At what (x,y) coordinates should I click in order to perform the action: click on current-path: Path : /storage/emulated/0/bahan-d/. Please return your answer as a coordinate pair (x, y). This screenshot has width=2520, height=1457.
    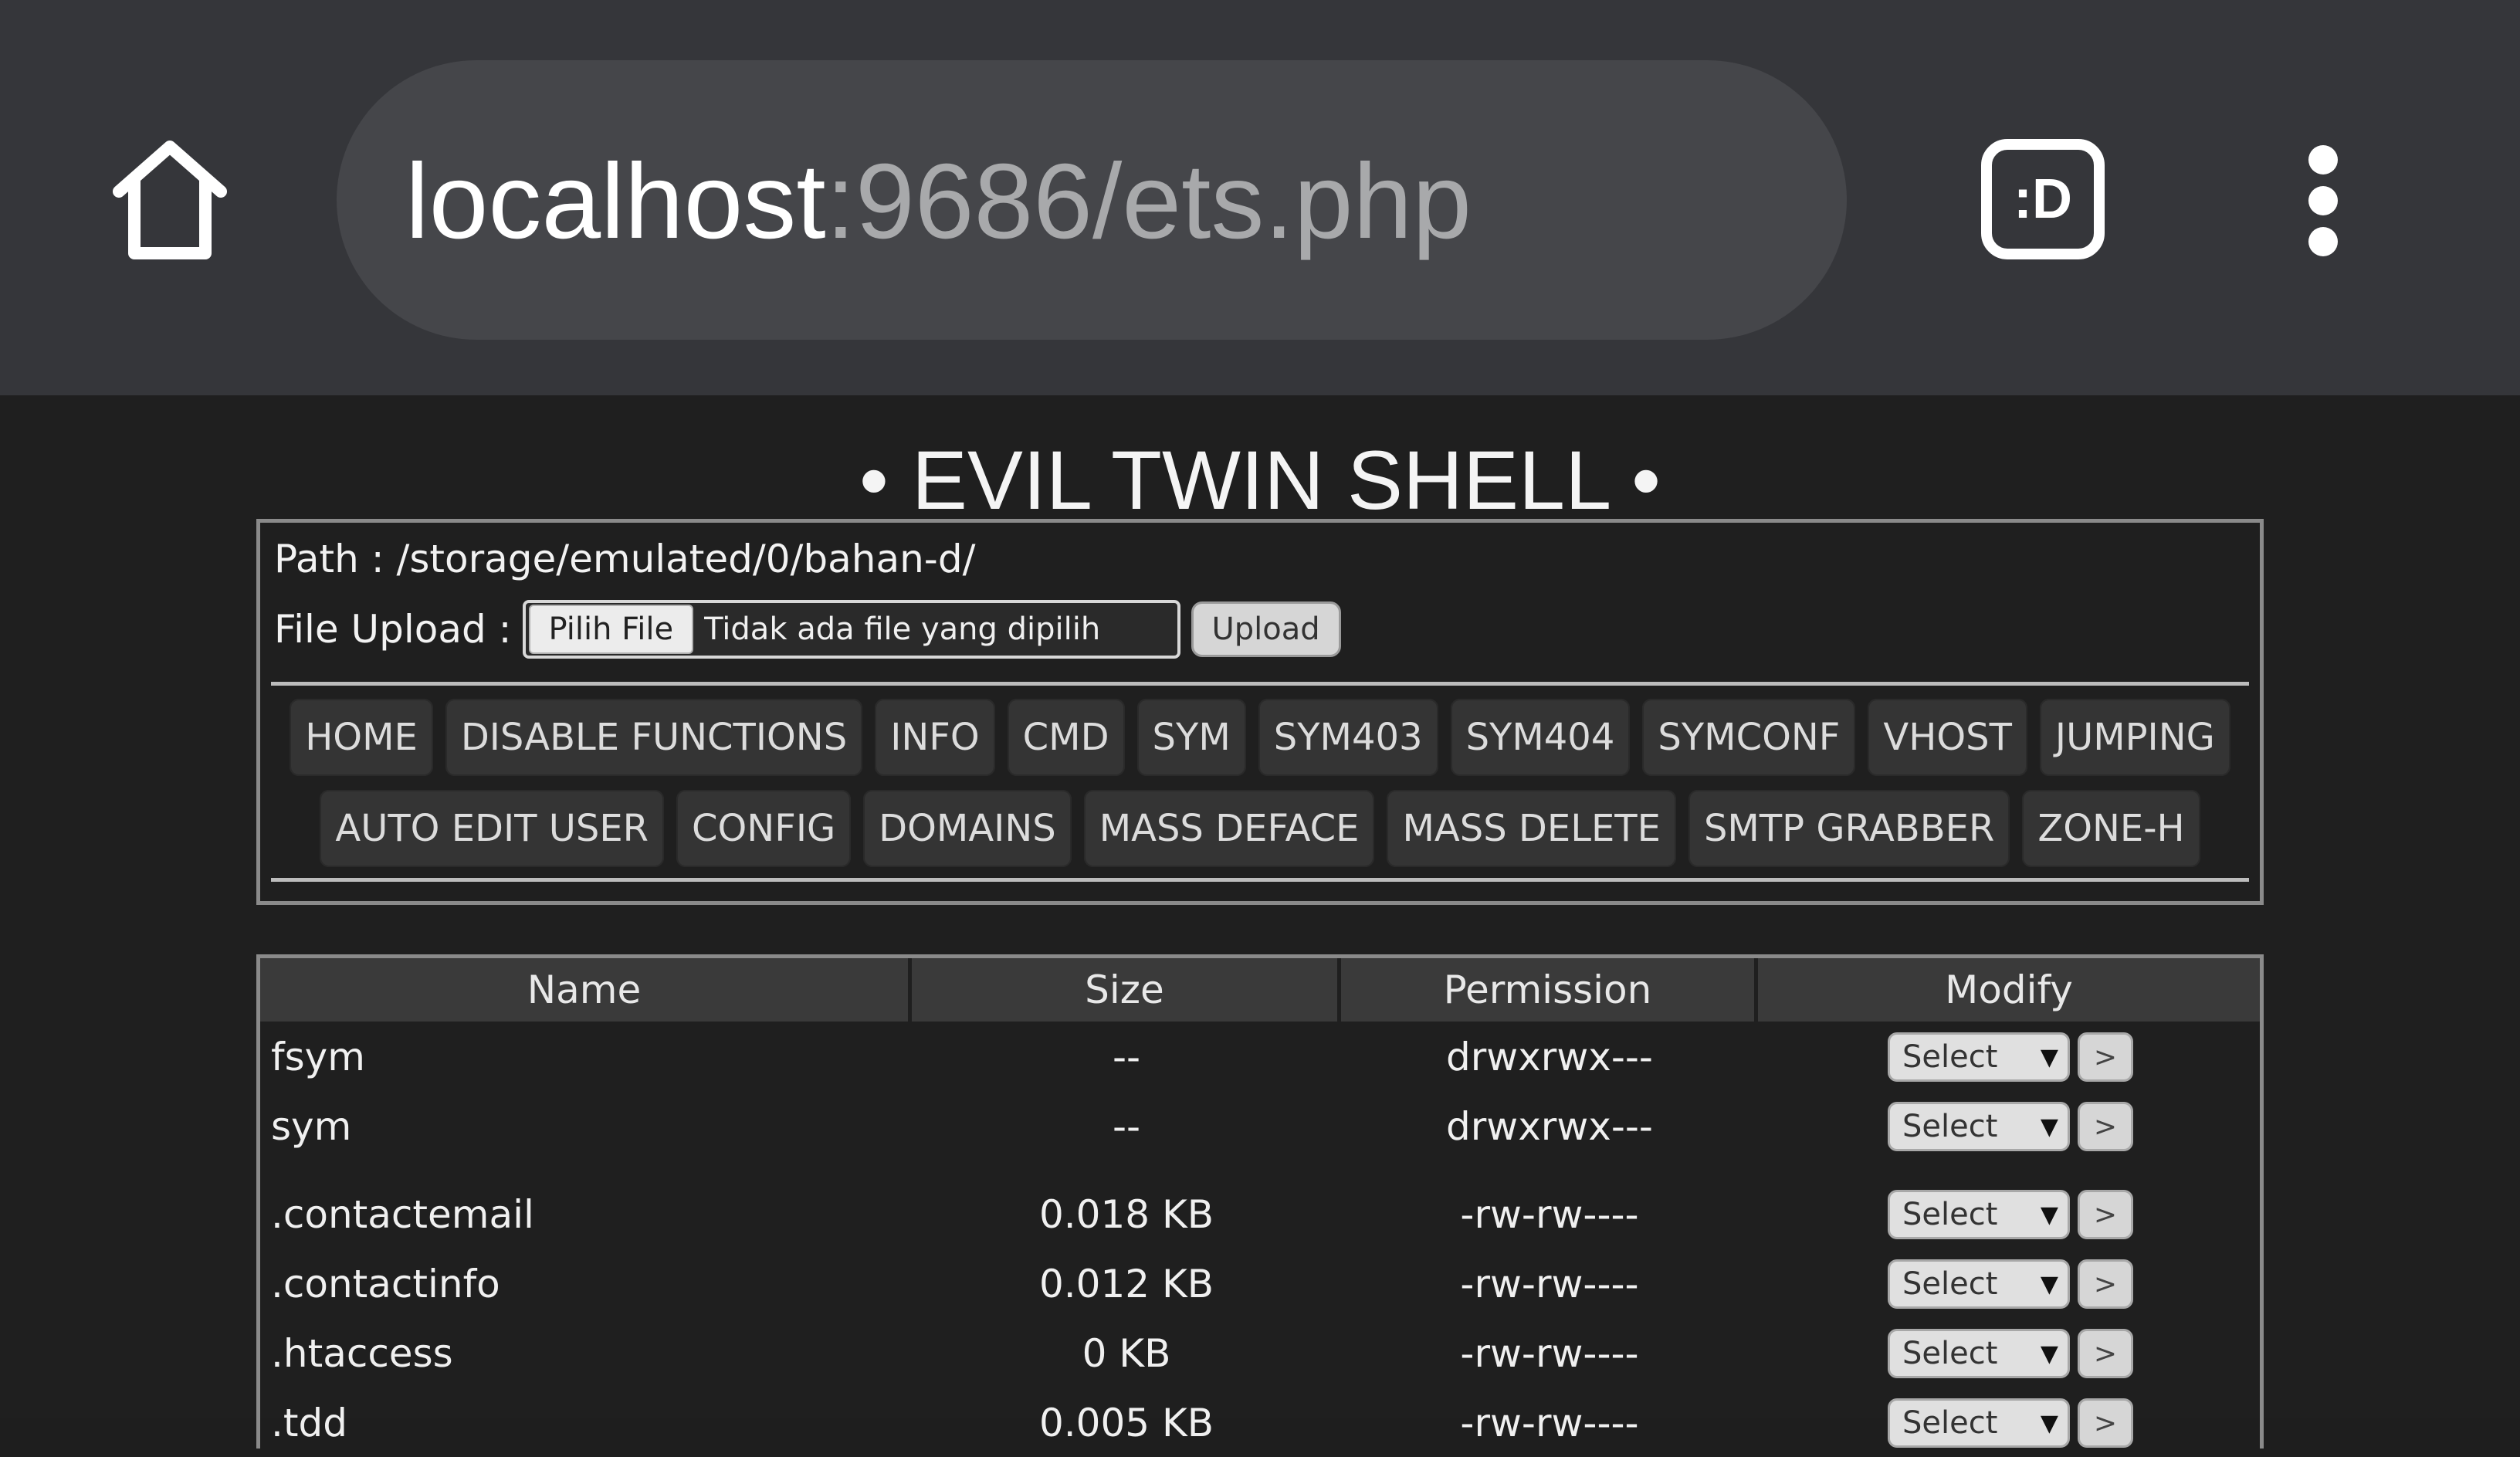
    Looking at the image, I should click on (625, 559).